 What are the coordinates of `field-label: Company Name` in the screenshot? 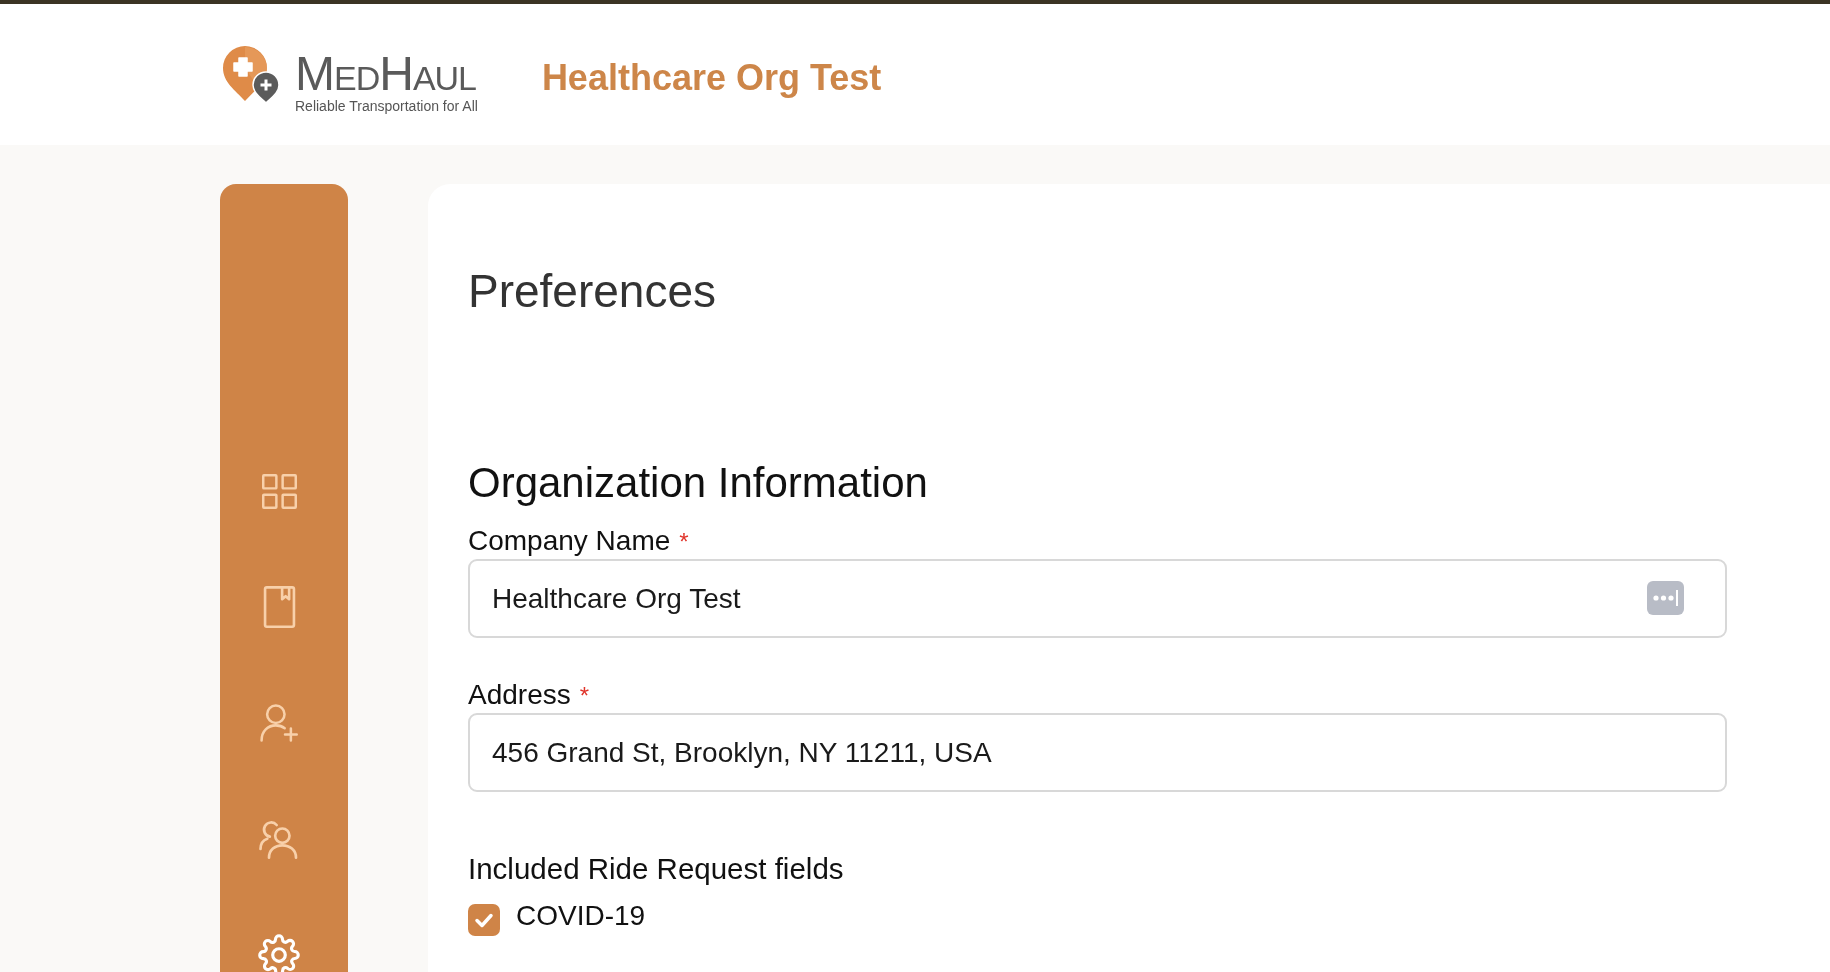 It's located at (569, 541).